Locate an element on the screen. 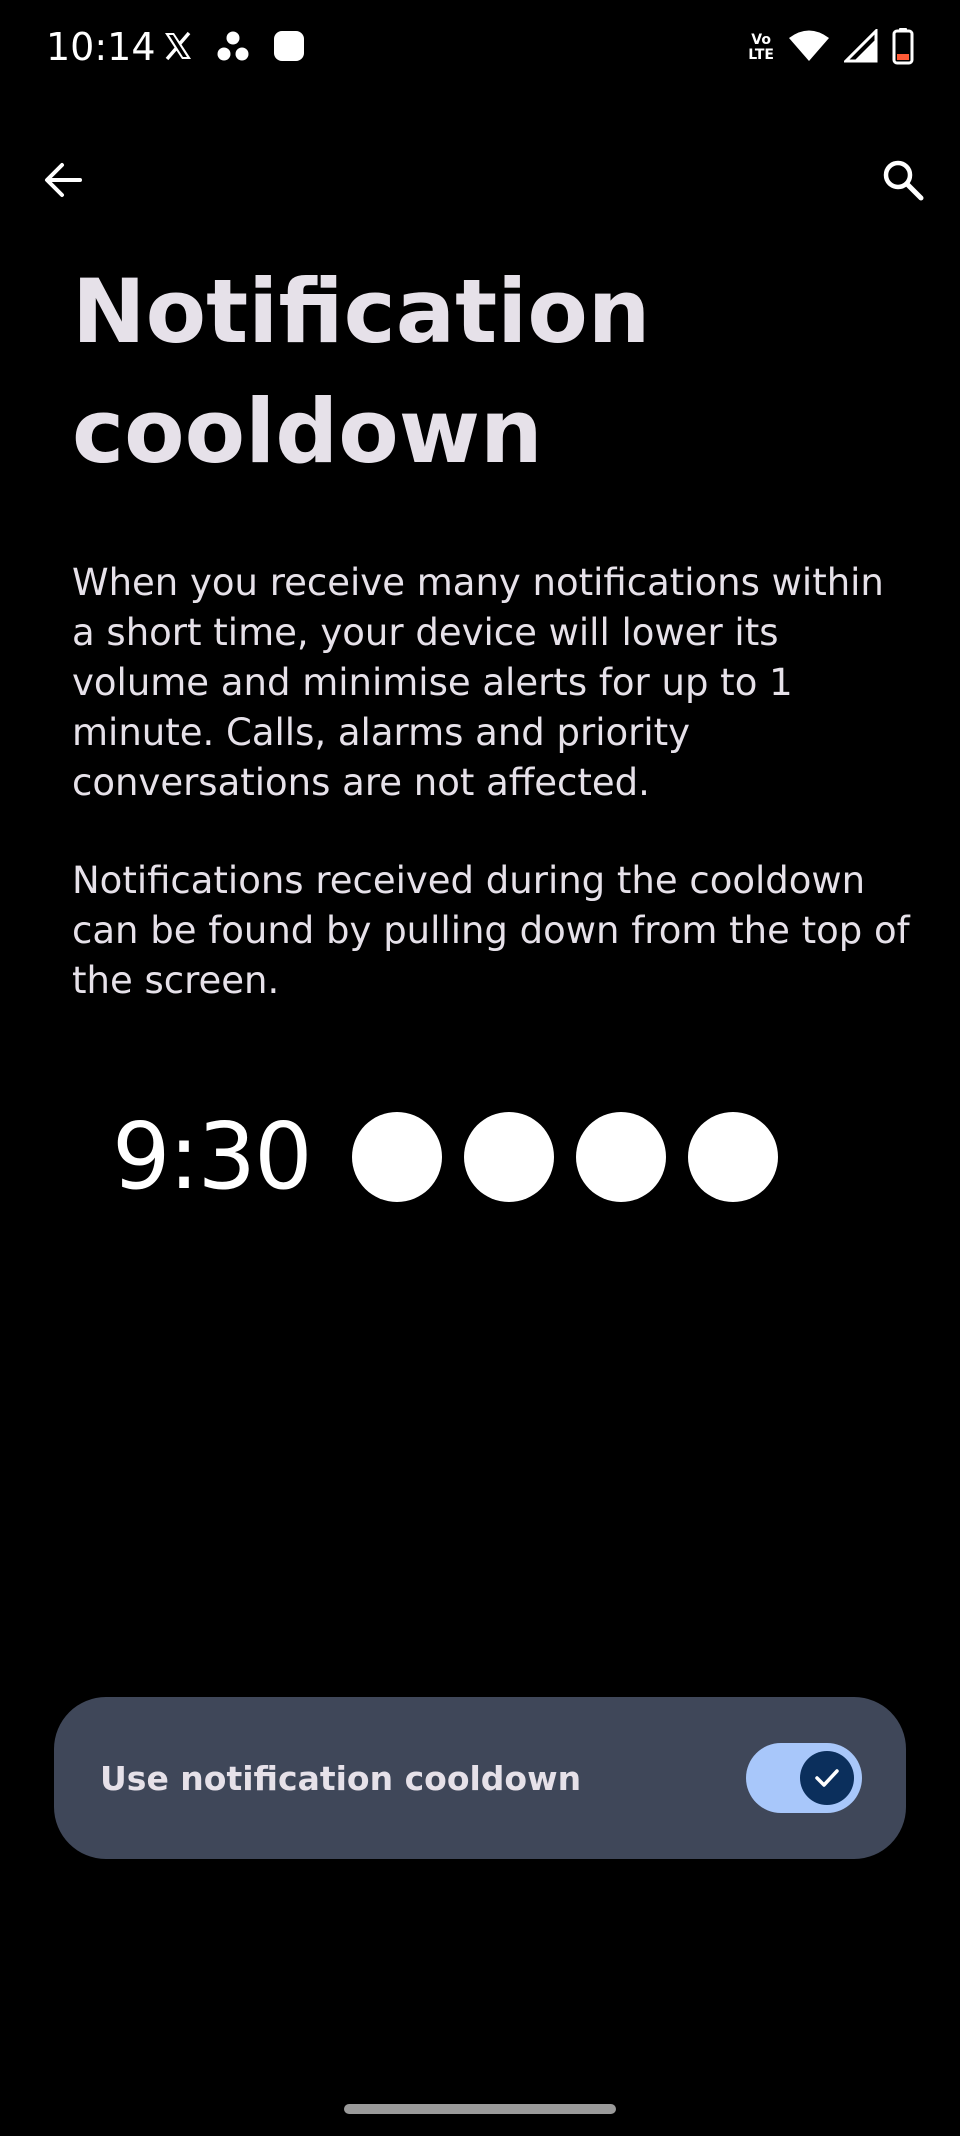 The width and height of the screenshot is (960, 2136). cooldown-illustration: 9:30 is located at coordinates (472, 1157).